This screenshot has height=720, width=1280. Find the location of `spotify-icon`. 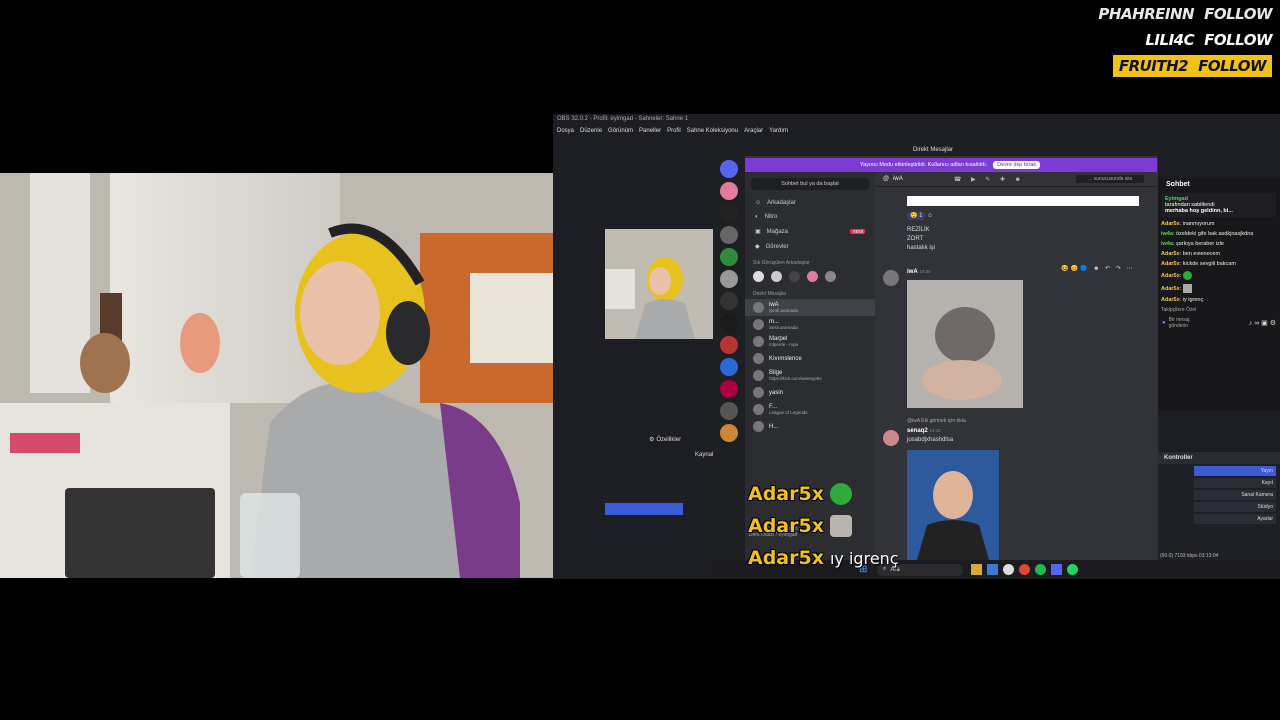

spotify-icon is located at coordinates (1040, 569).